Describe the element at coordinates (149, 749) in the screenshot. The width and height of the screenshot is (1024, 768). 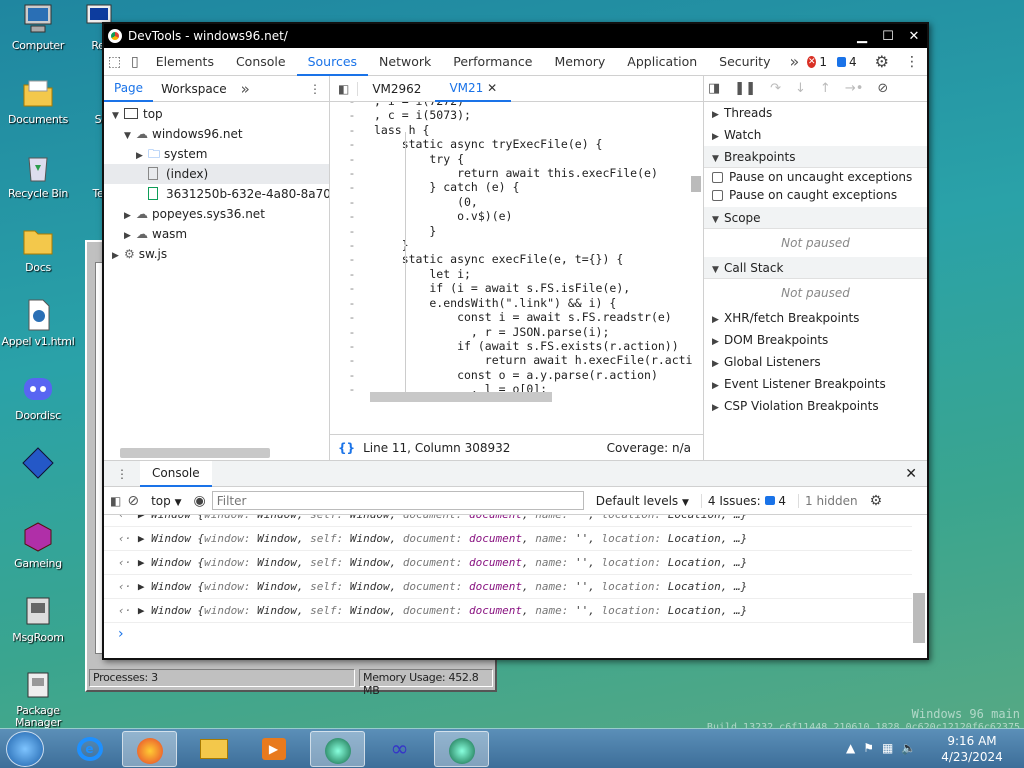
I see `taskbar-firefox-icon` at that location.